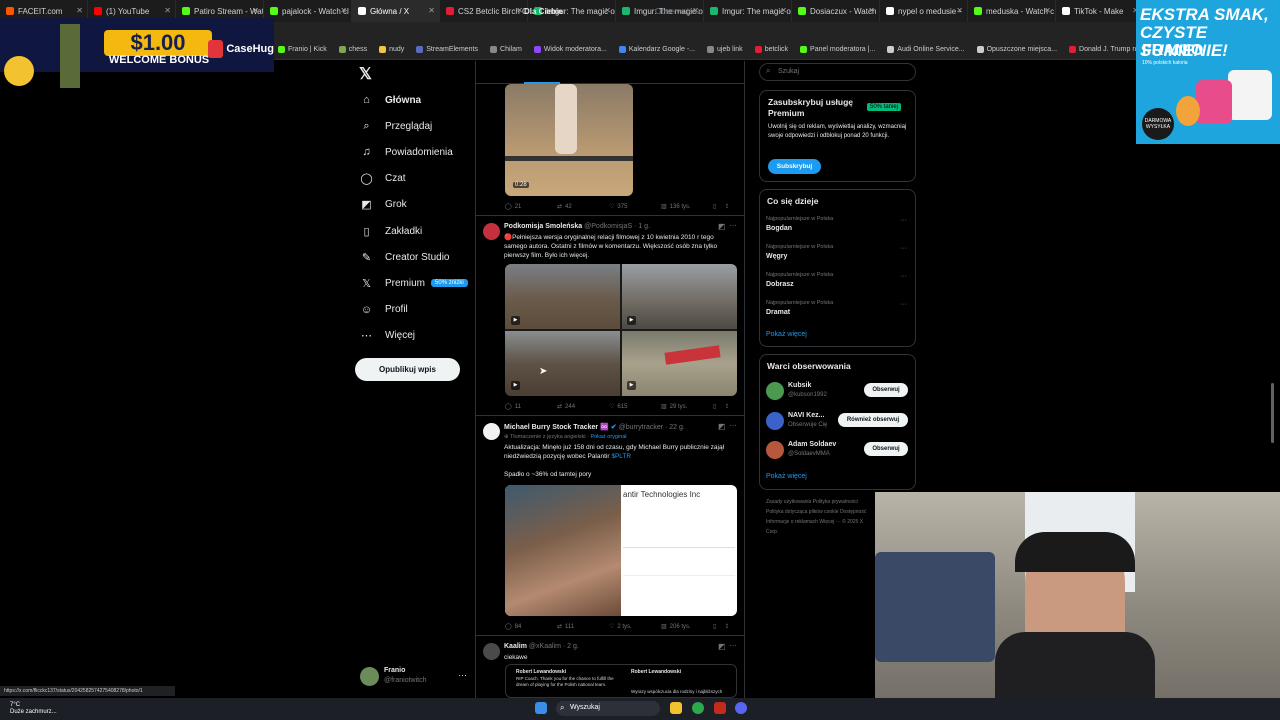 Image resolution: width=1280 pixels, height=720 pixels. Describe the element at coordinates (365, 74) in the screenshot. I see `x-logo-icon: 𝕏` at that location.